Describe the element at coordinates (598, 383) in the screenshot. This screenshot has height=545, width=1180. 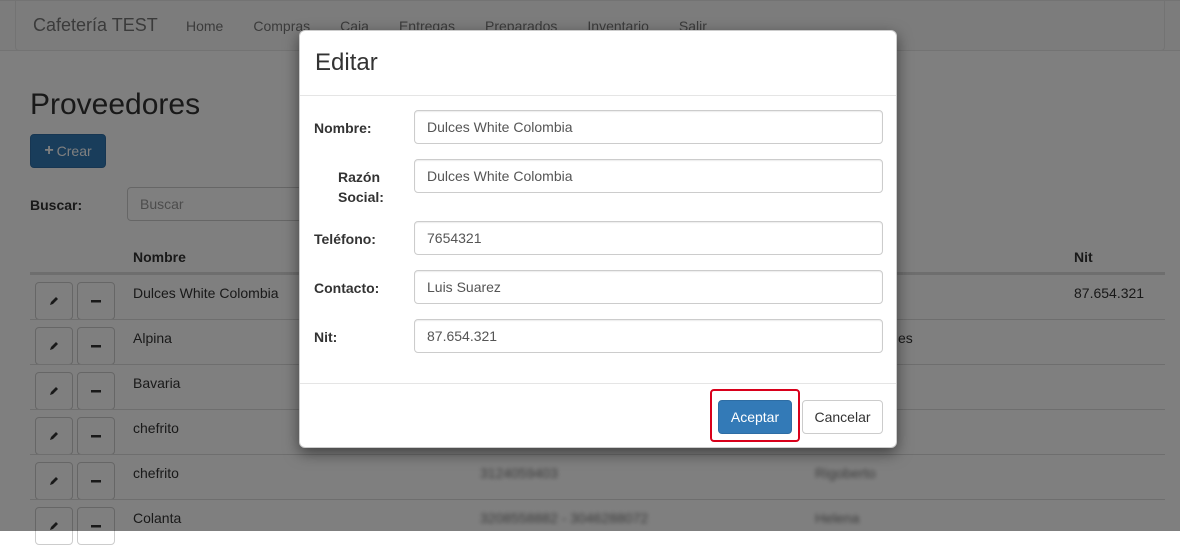
I see `modal-footer-divider` at that location.